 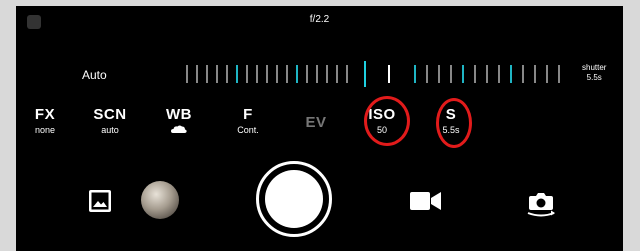 I want to click on mode-ev: EV, so click(x=316, y=122).